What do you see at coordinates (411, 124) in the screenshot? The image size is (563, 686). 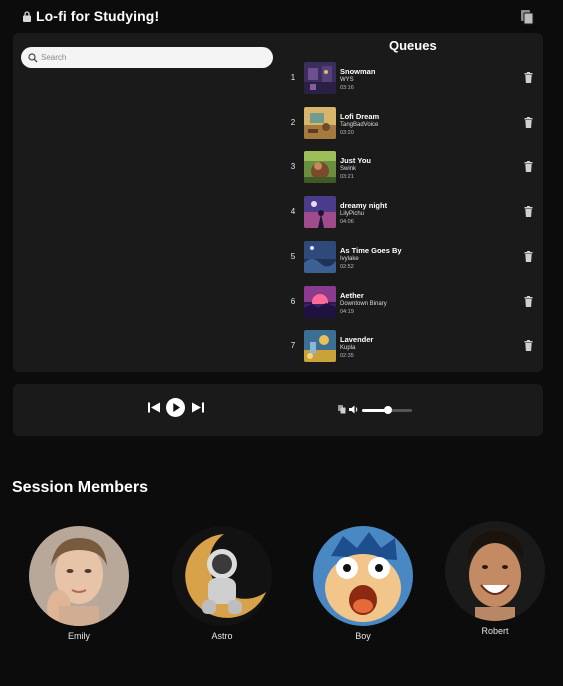 I see `queue-item: 2 Lofi Dream TangBadVoice 03:20` at bounding box center [411, 124].